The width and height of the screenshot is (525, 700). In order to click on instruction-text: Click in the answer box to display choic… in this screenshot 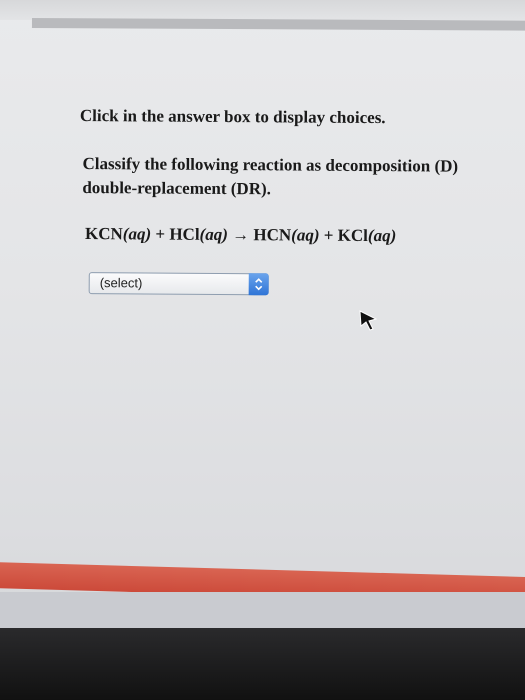, I will do `click(232, 116)`.